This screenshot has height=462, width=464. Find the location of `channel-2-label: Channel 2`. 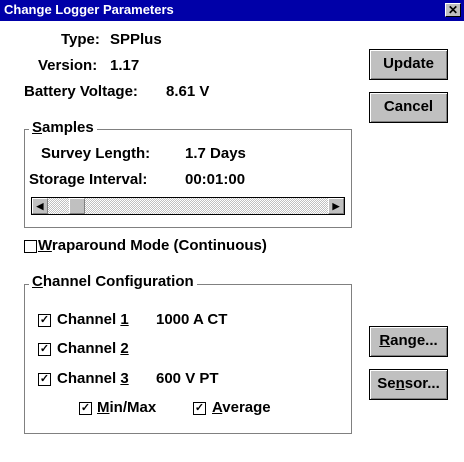

channel-2-label: Channel 2 is located at coordinates (93, 348).